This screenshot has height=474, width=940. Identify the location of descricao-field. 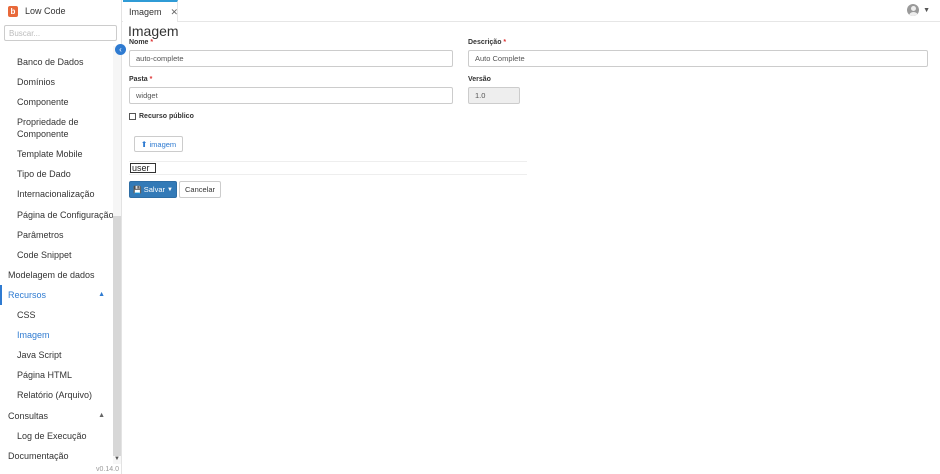
(698, 58).